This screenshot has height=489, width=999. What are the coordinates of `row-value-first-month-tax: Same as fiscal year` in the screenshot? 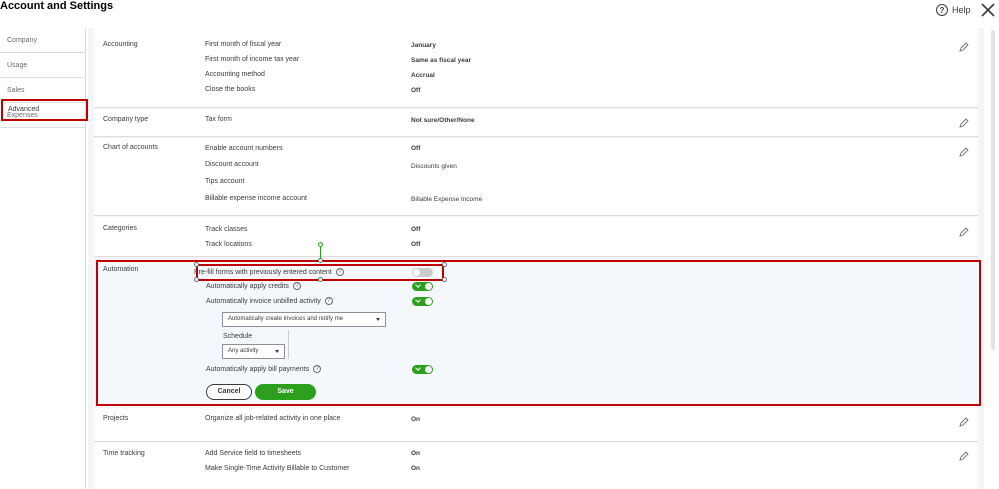 It's located at (441, 60).